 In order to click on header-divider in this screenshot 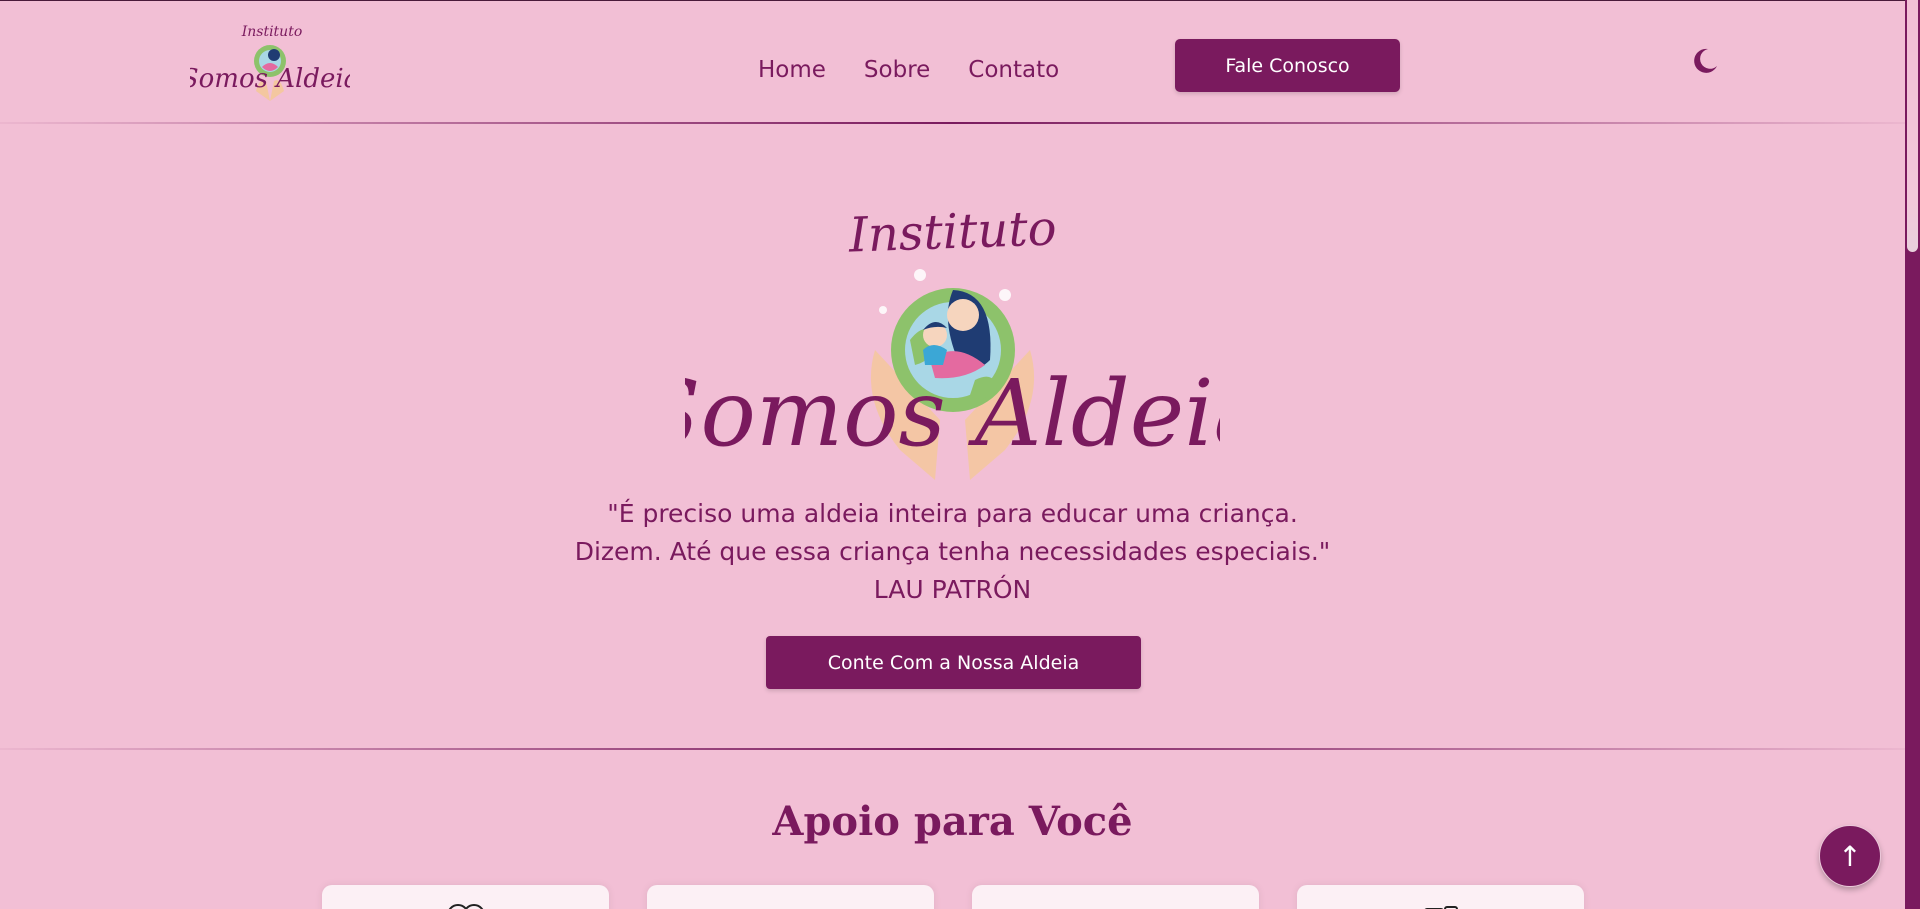, I will do `click(952, 123)`.